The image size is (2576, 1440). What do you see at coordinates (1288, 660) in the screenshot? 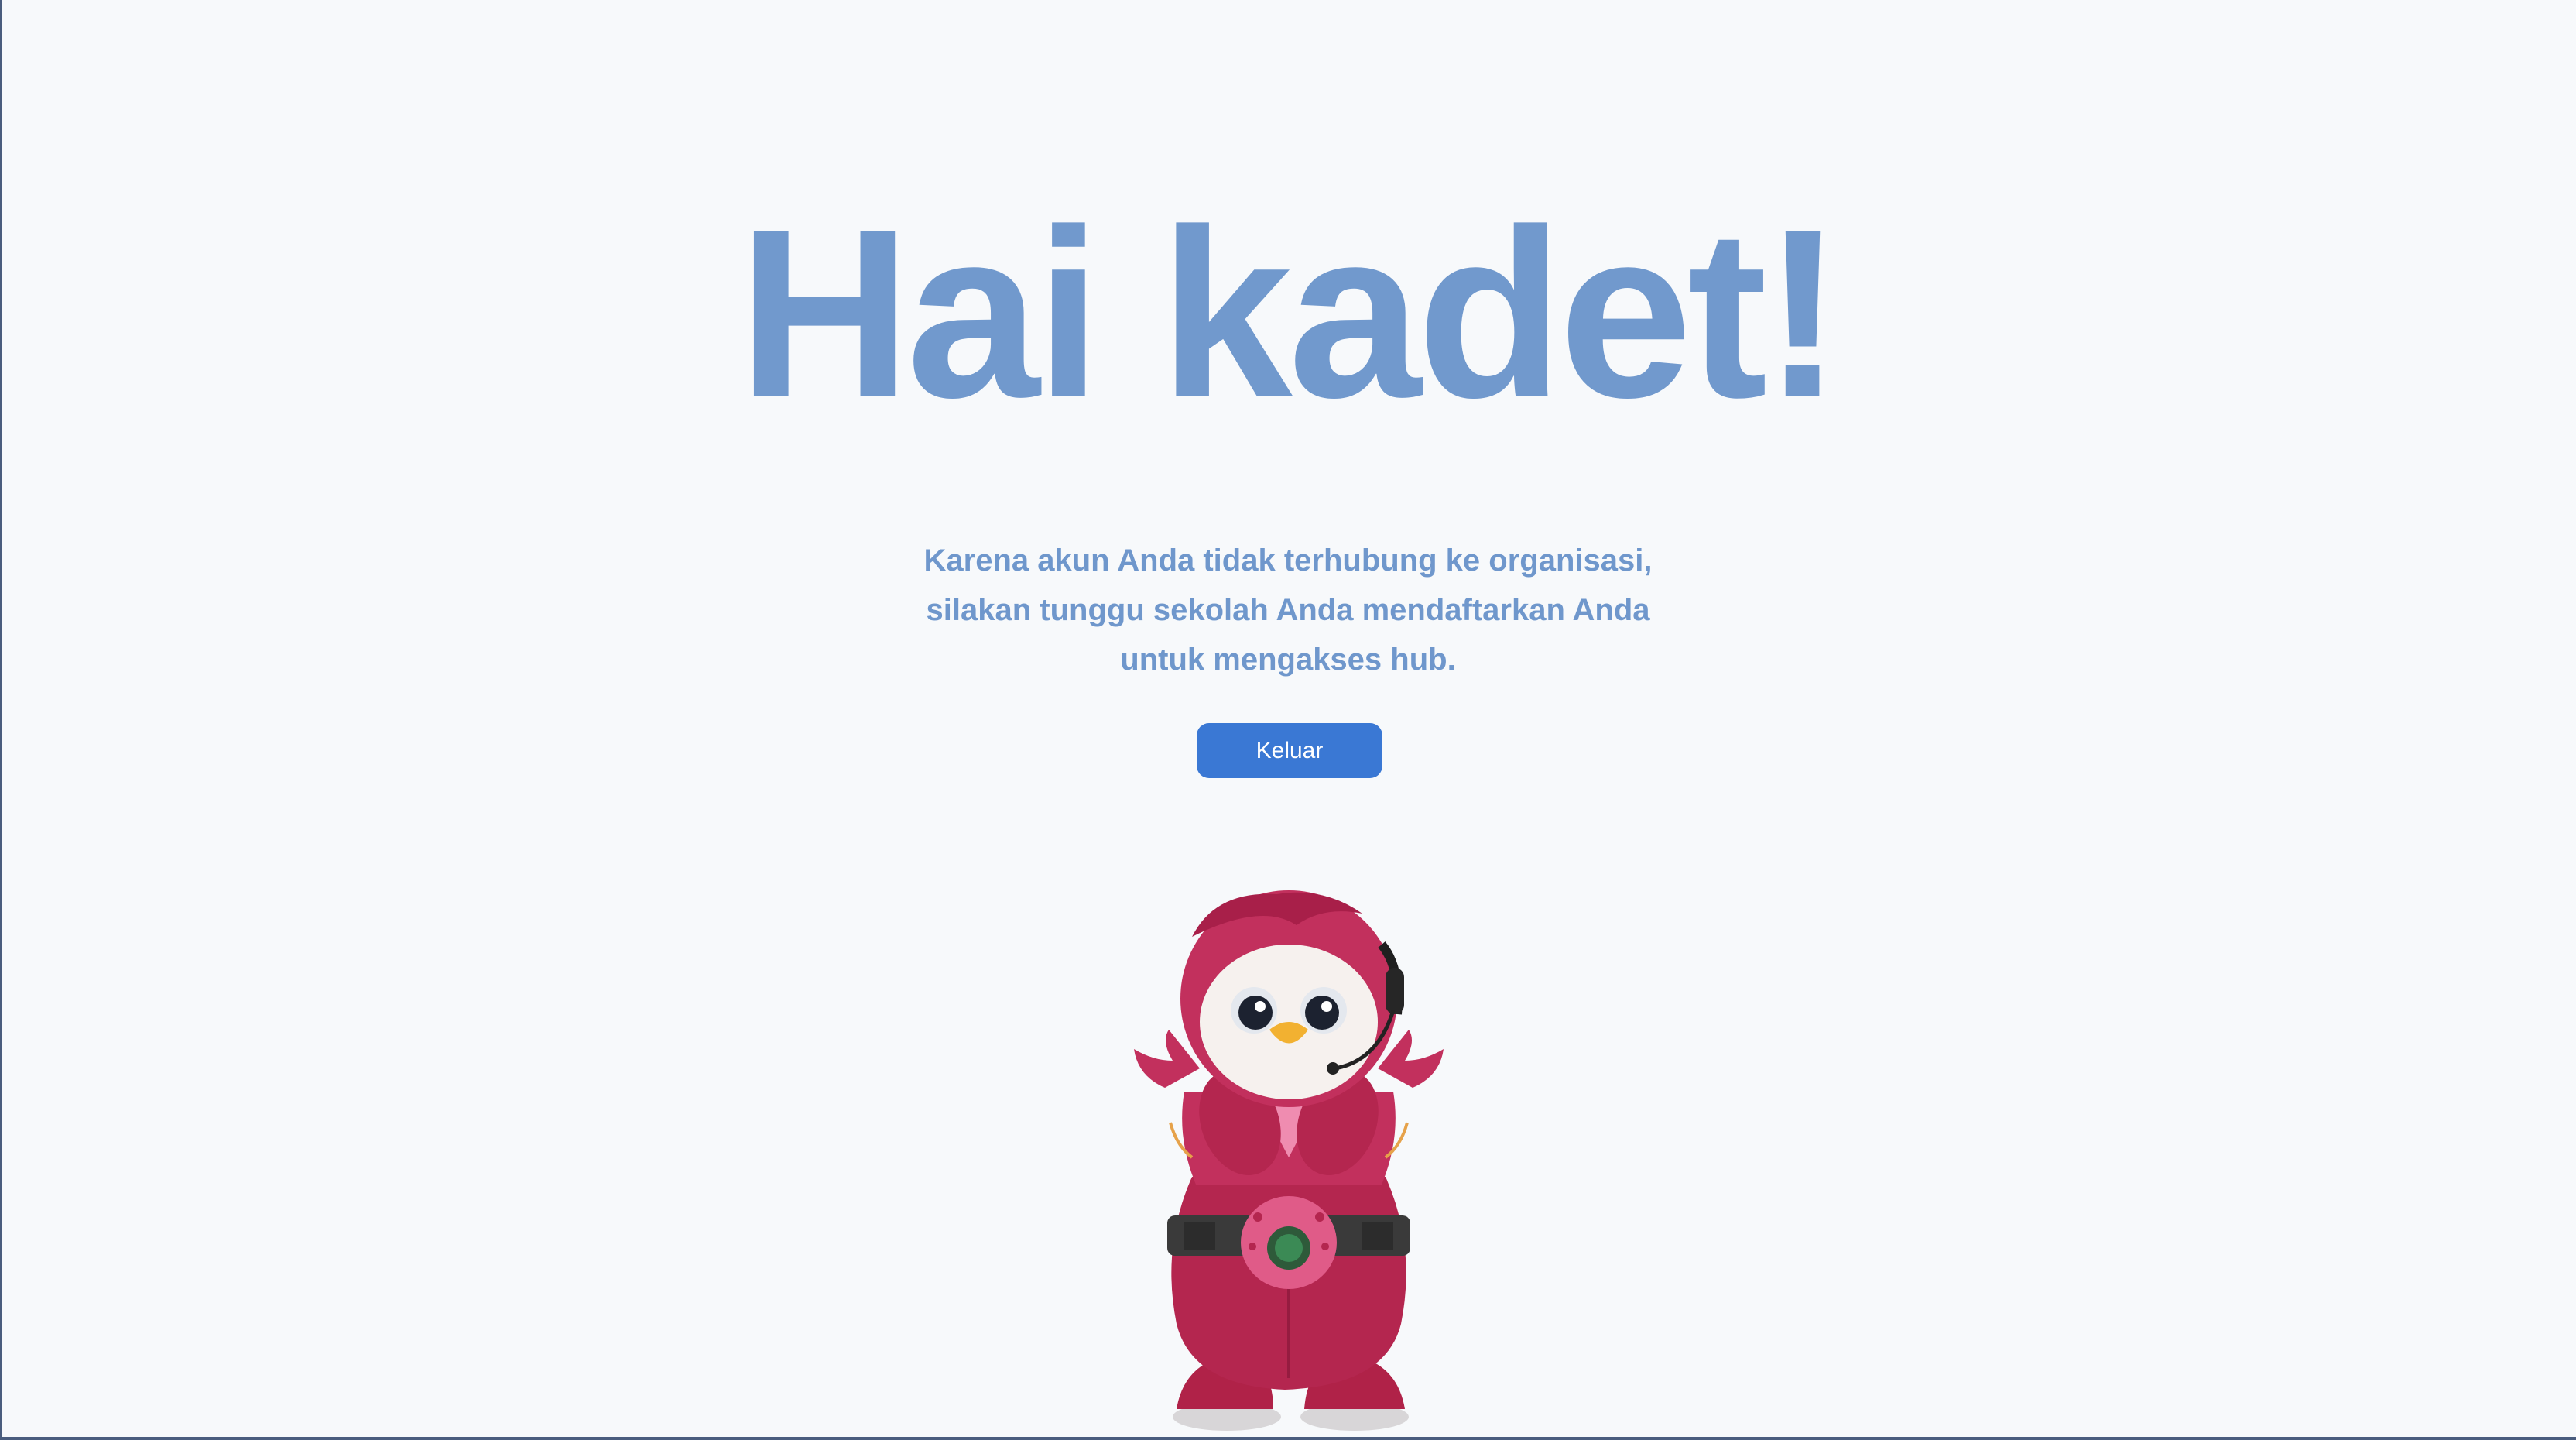
I see `message-line: untuk mengakses hub.` at bounding box center [1288, 660].